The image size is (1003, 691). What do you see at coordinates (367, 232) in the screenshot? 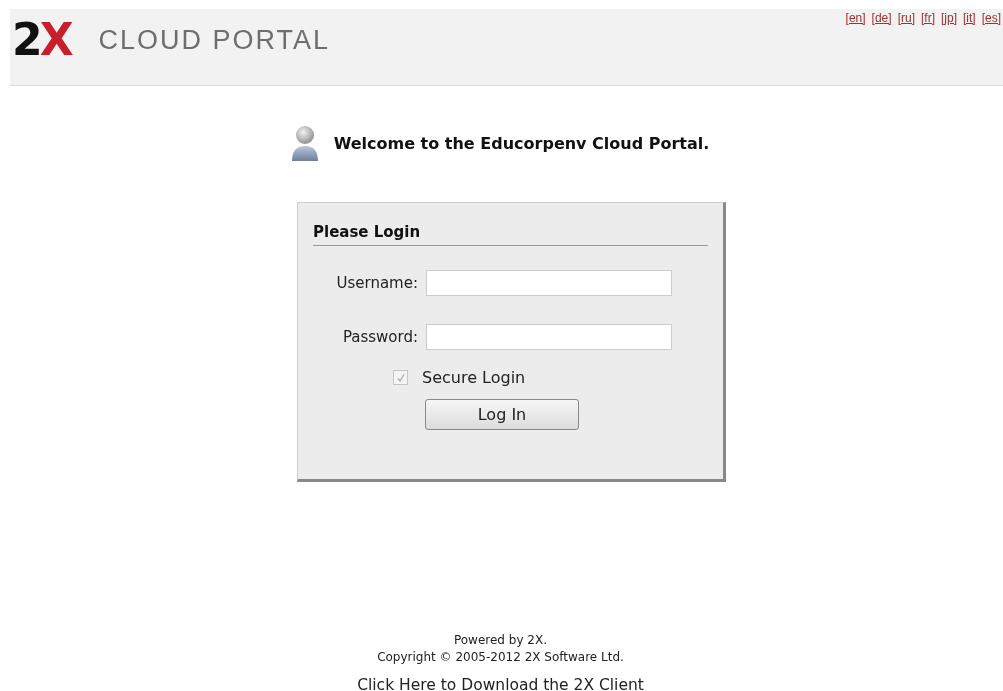
I see `login-title: Please Login` at bounding box center [367, 232].